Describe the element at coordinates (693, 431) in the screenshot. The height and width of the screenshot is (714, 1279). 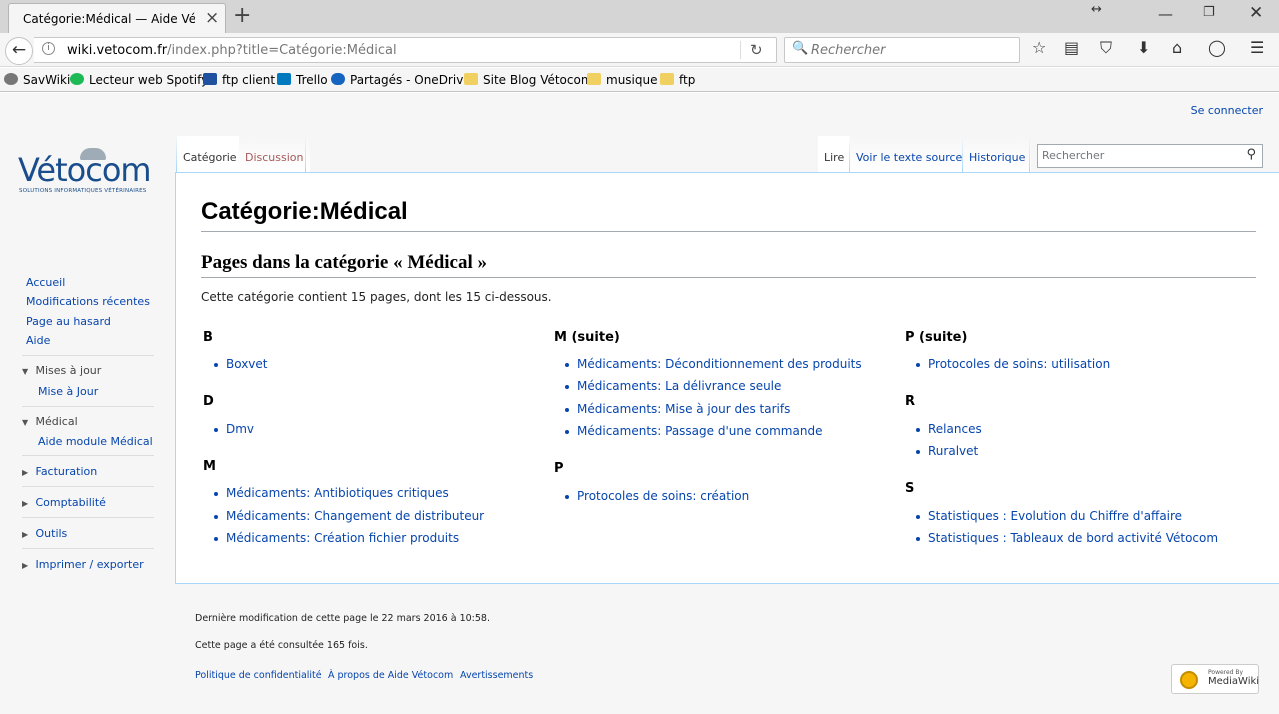
I see `list-item: Médicaments: Passage d'une commande` at that location.